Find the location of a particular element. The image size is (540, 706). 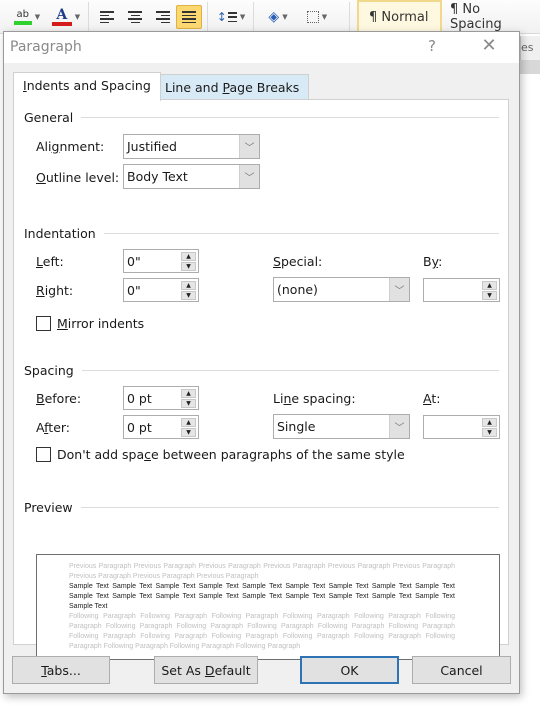

justify-button is located at coordinates (189, 17).